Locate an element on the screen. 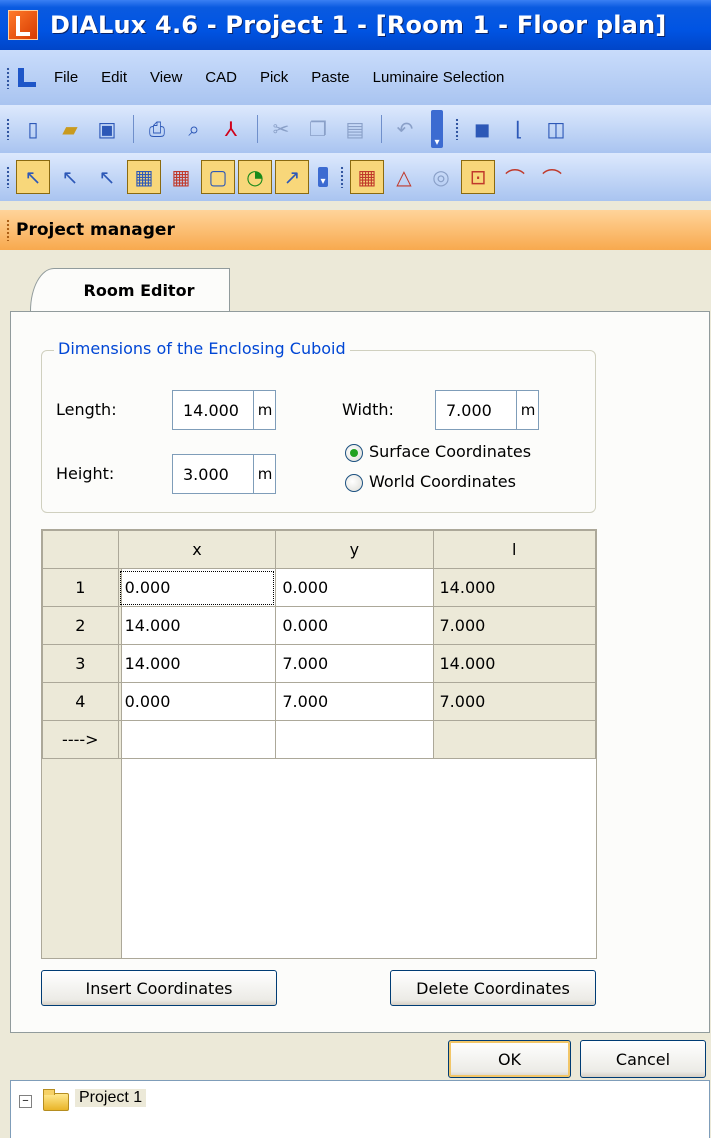 This screenshot has width=711, height=1138. new-row-marker: ----> is located at coordinates (80, 739).